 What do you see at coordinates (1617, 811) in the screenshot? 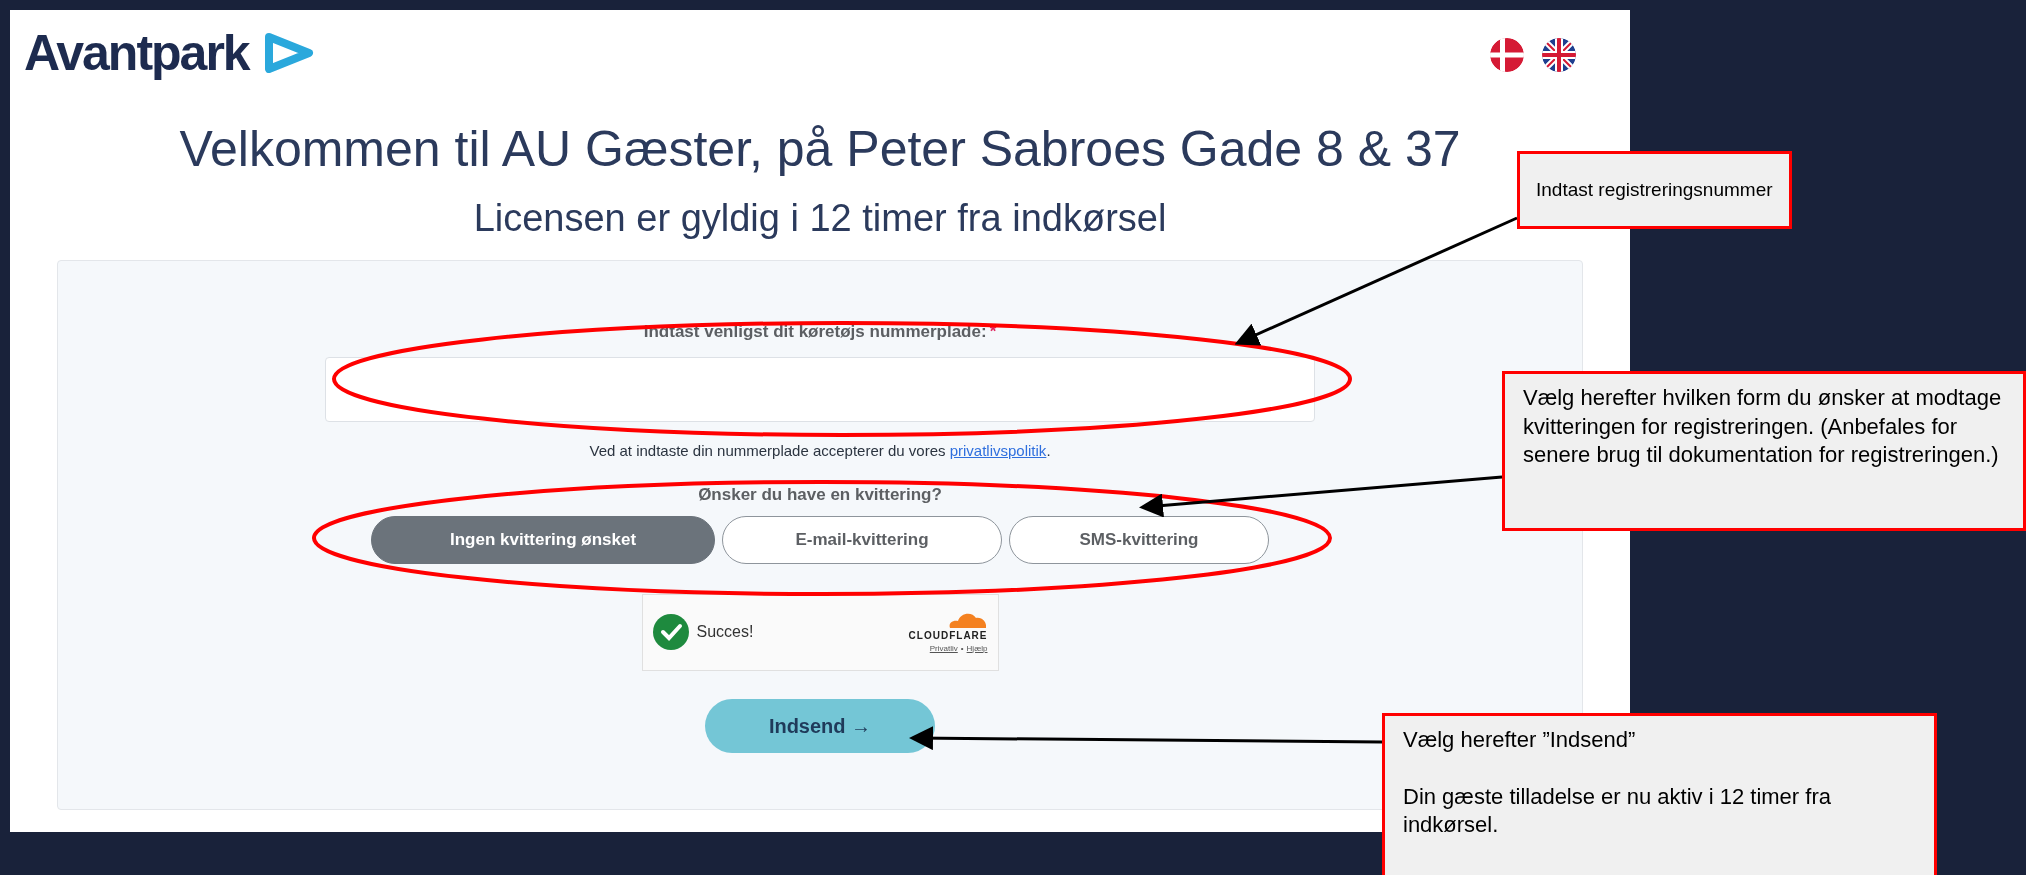
I see `annotation-note: Din gæste tilladelse er nu aktiv i 12 timer fra indkørsel.` at bounding box center [1617, 811].